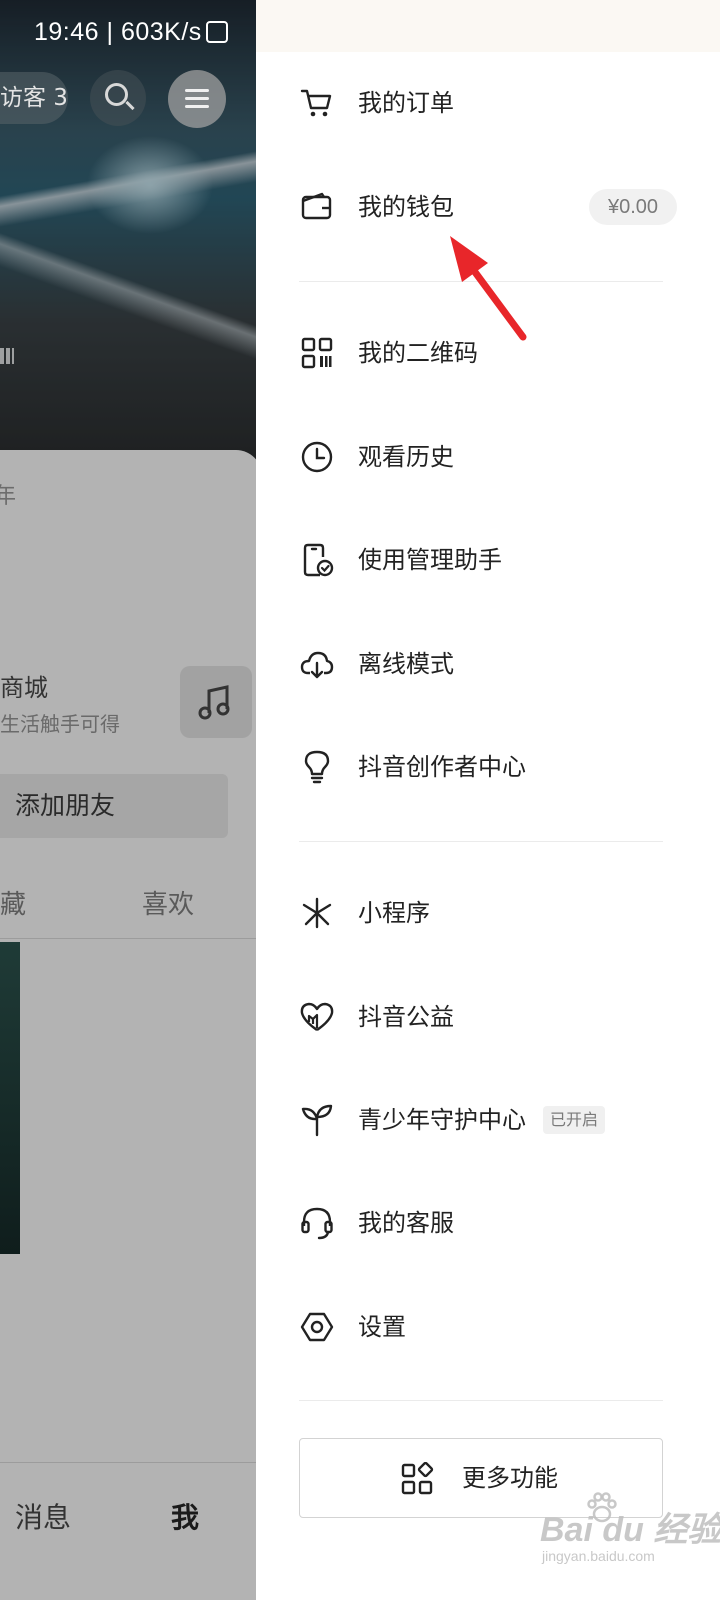 The image size is (720, 1600). What do you see at coordinates (216, 32) in the screenshot?
I see `nfc-icon` at bounding box center [216, 32].